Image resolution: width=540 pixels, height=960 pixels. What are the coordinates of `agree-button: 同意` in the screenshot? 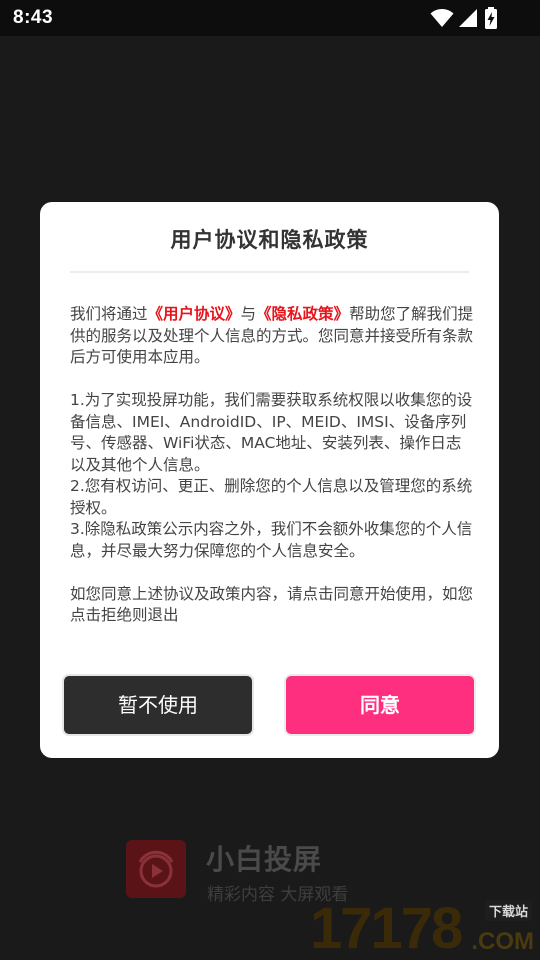 It's located at (380, 705).